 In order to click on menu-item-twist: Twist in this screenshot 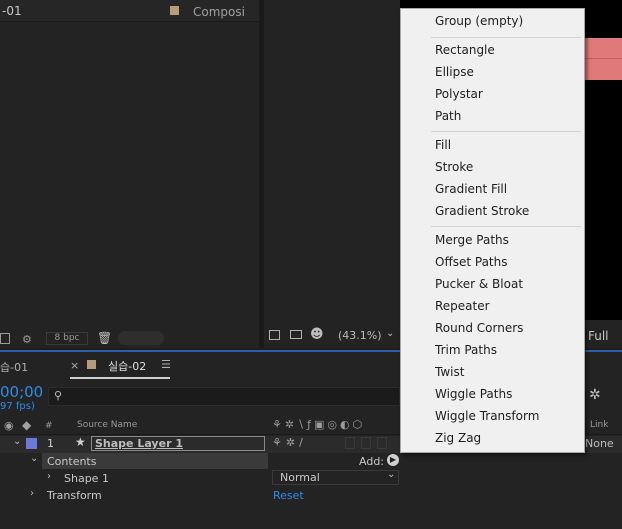, I will do `click(449, 372)`.